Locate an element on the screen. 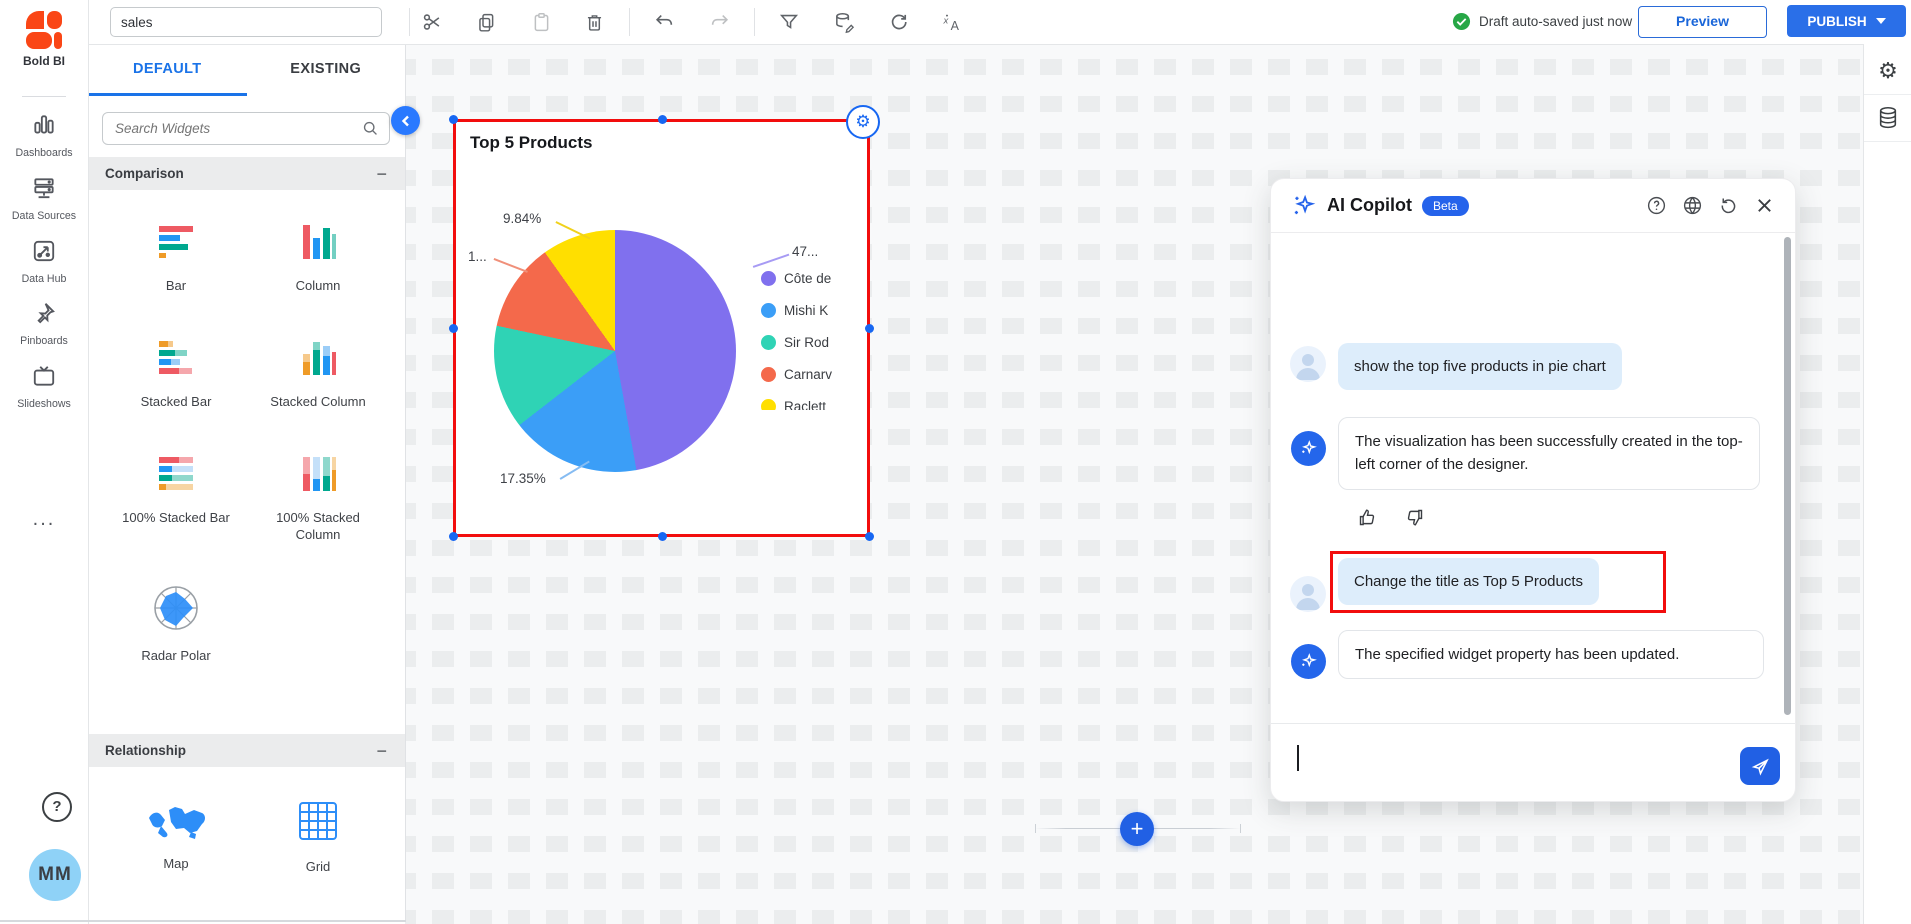 The width and height of the screenshot is (1911, 924). user-avatar: MM is located at coordinates (55, 875).